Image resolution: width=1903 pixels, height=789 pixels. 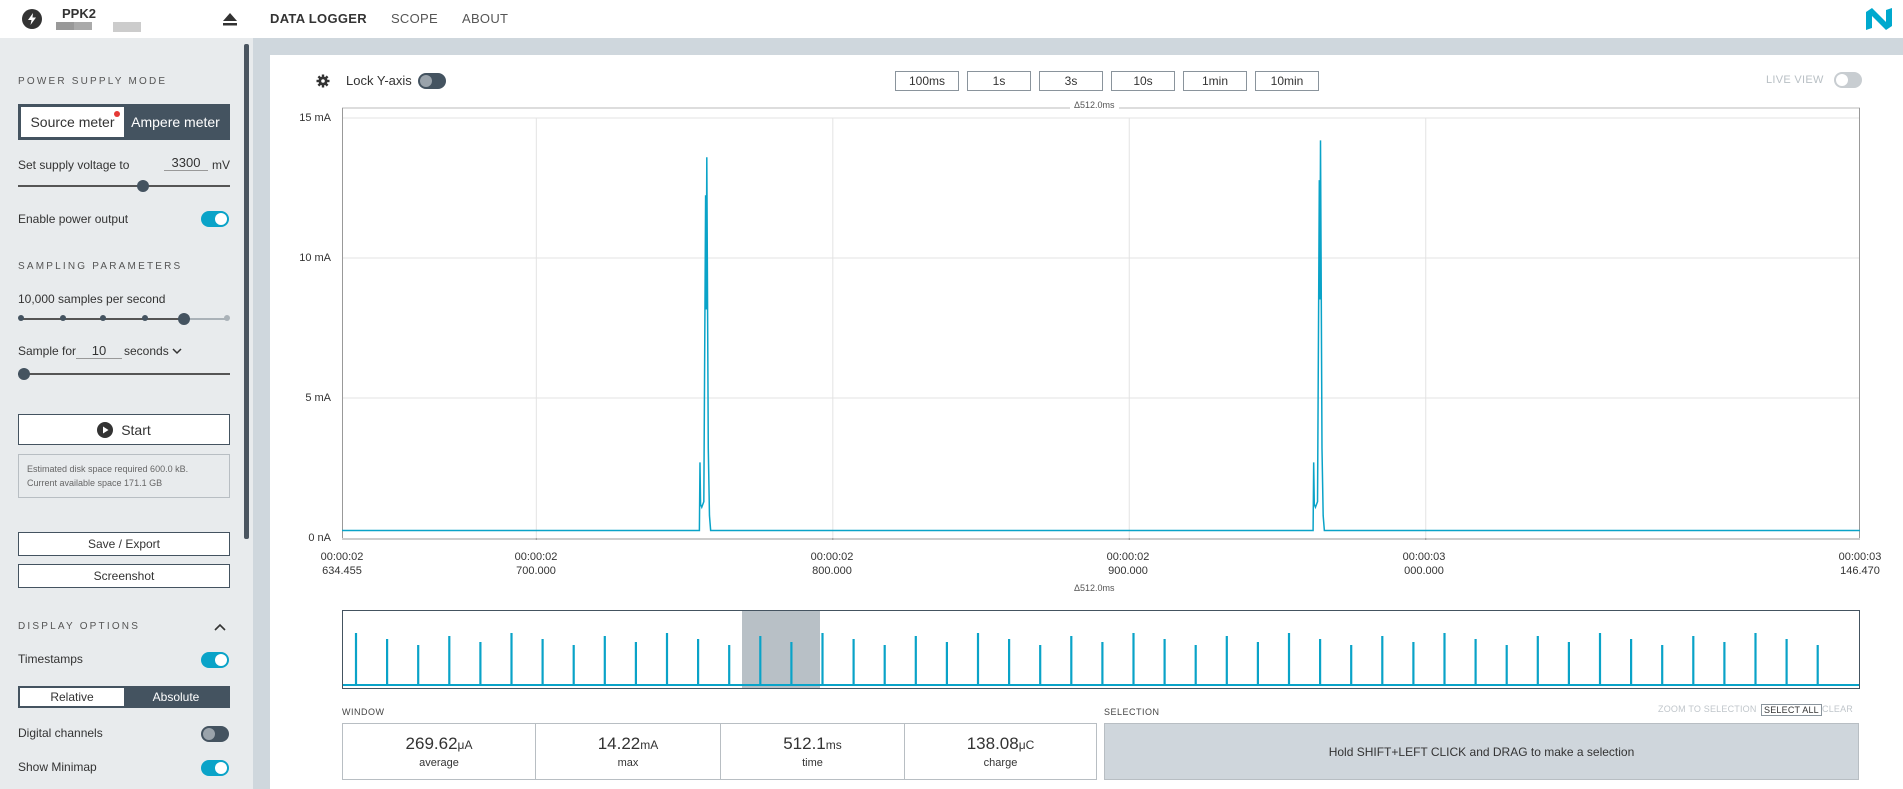 I want to click on disk-space-required: Estimated disk space required 600.0 kB., so click(x=108, y=469).